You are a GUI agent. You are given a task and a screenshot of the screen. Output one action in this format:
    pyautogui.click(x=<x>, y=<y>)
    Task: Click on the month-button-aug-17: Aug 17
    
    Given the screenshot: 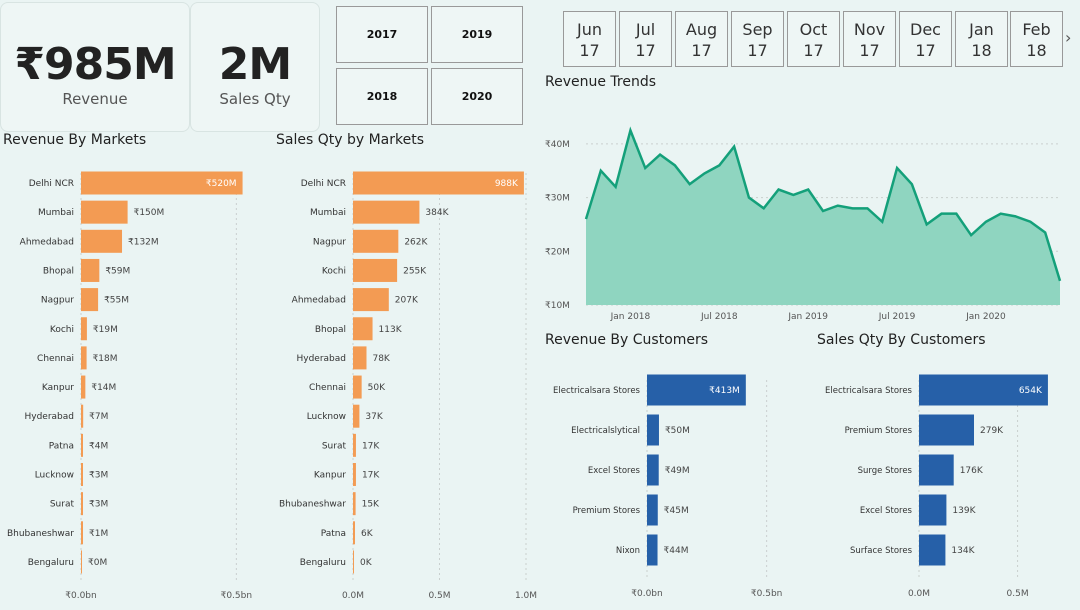 What is the action you would take?
    pyautogui.click(x=701, y=39)
    